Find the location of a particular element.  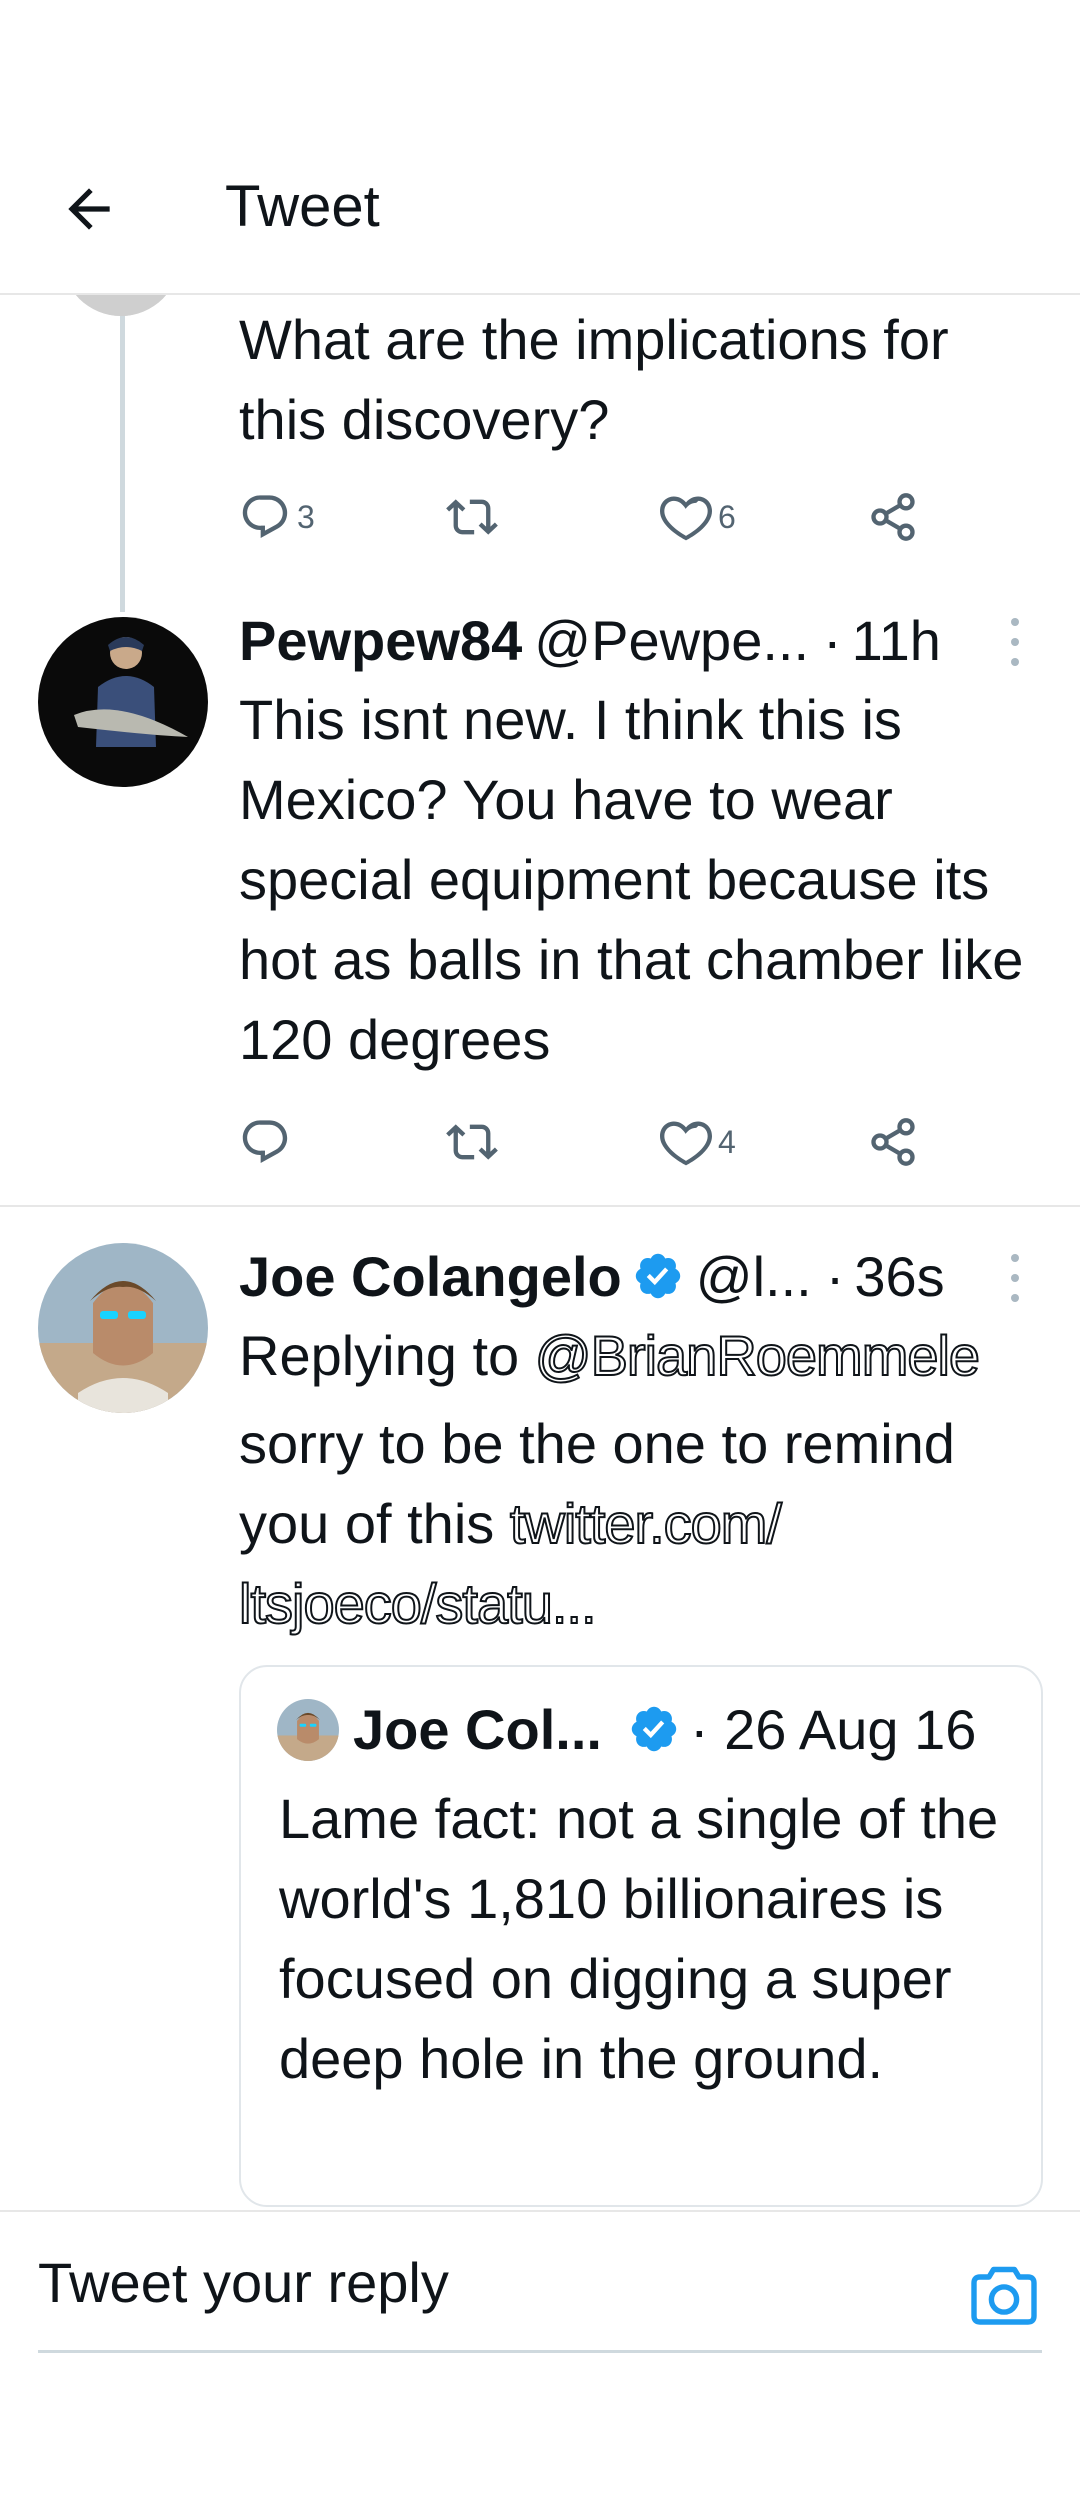

page-title: Tweet is located at coordinates (302, 206).